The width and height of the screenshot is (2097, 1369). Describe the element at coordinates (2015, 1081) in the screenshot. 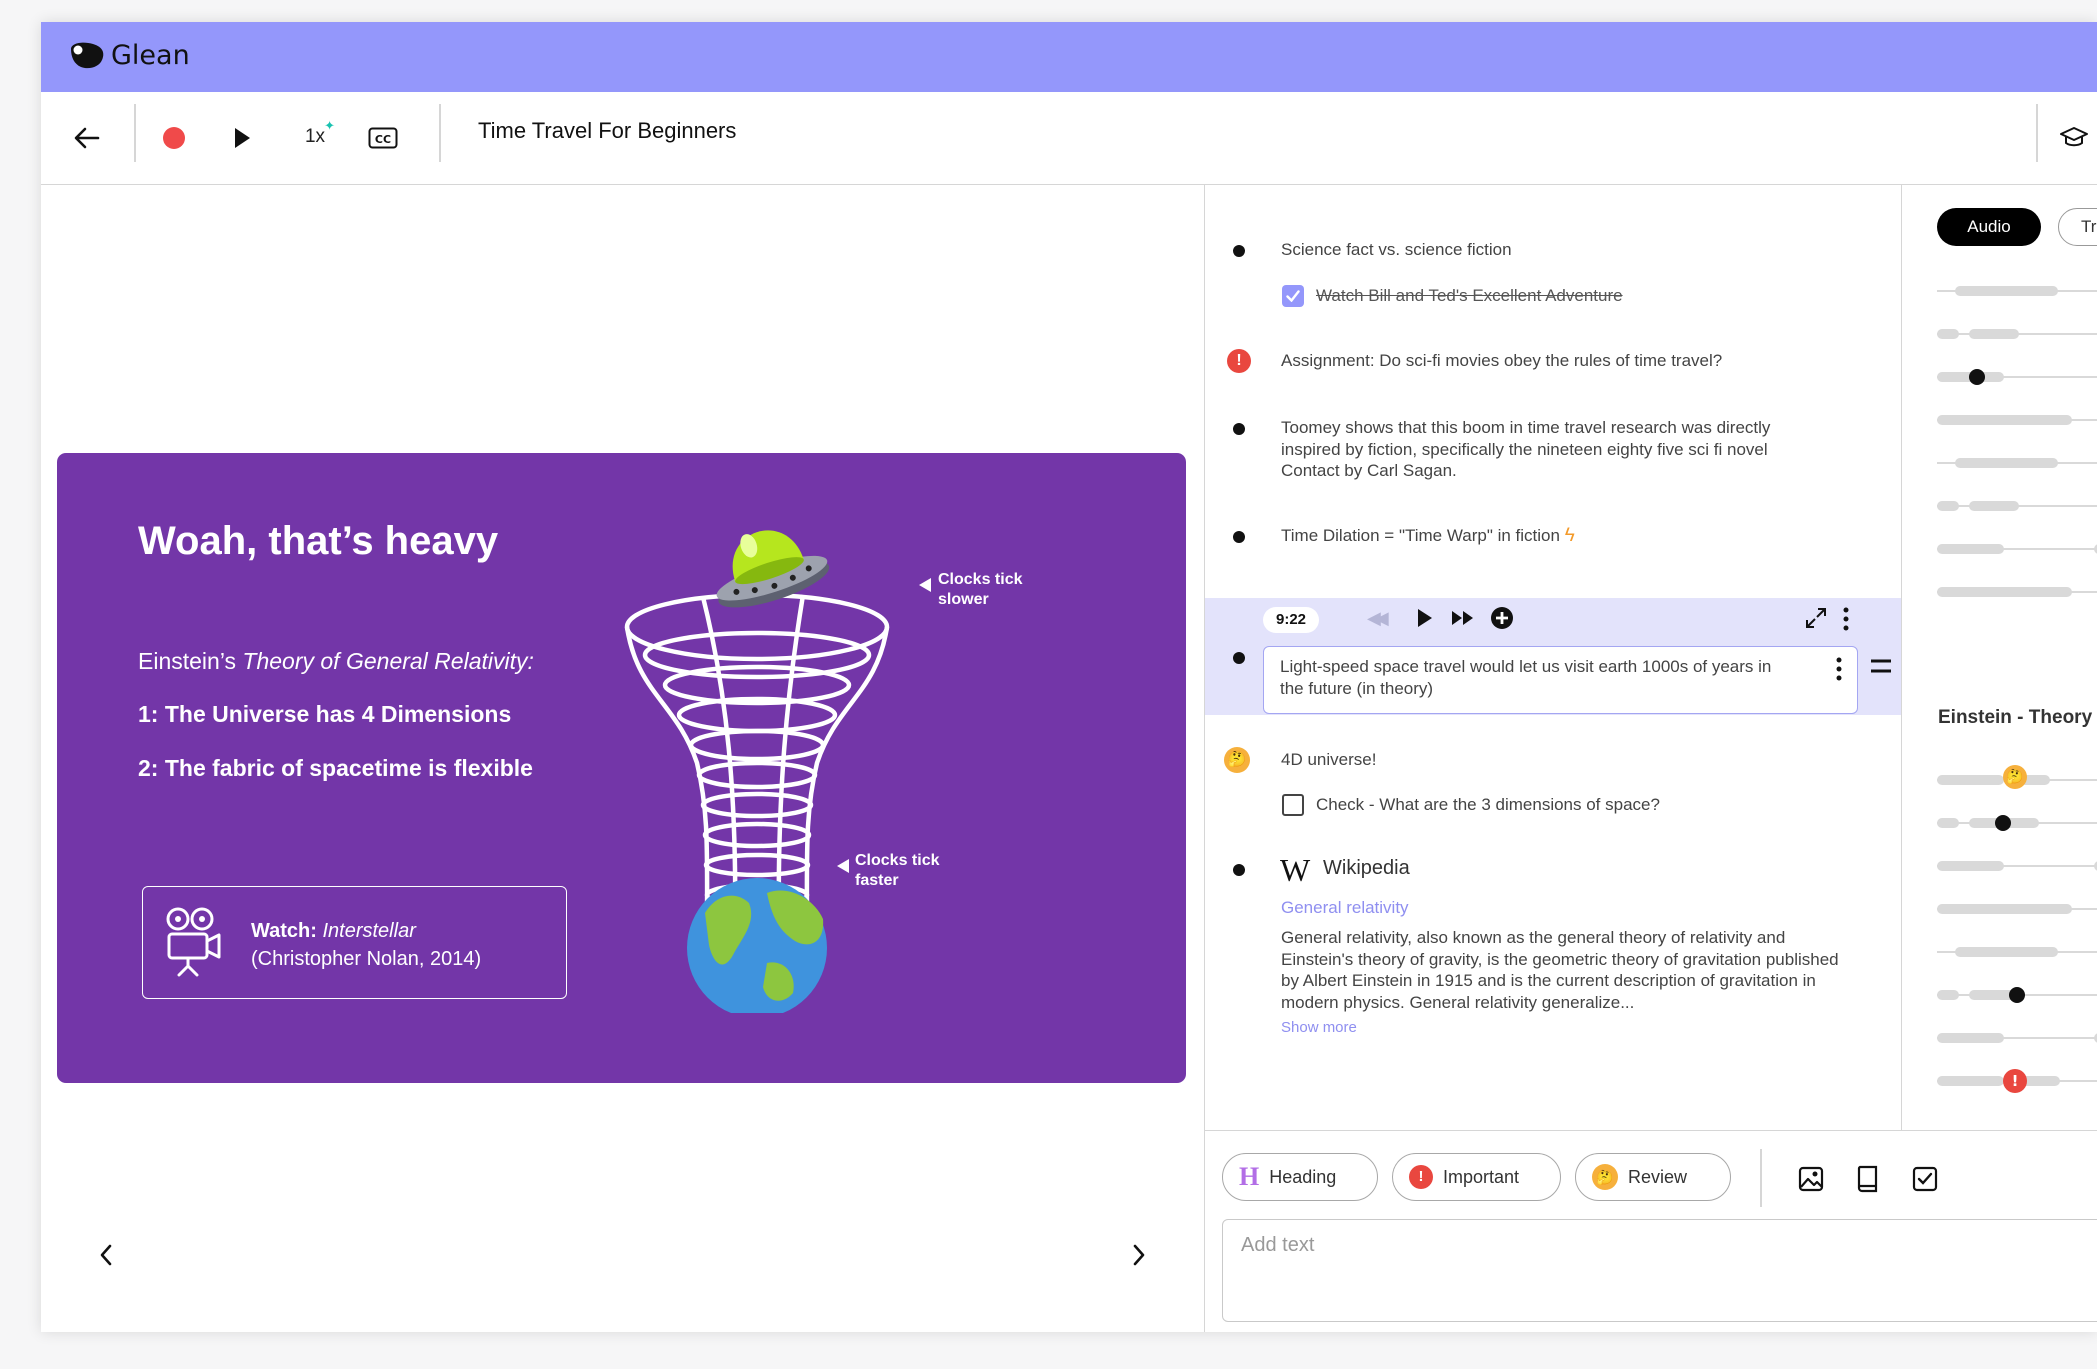

I see `important-marker-icon: !` at that location.